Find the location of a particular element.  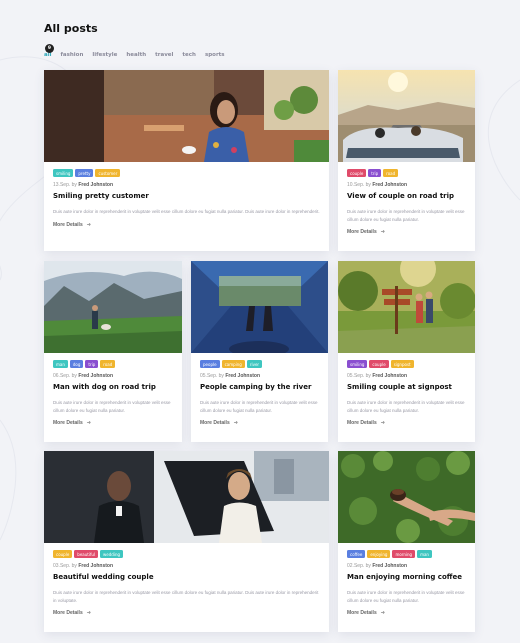

filter-health: health is located at coordinates (136, 55).